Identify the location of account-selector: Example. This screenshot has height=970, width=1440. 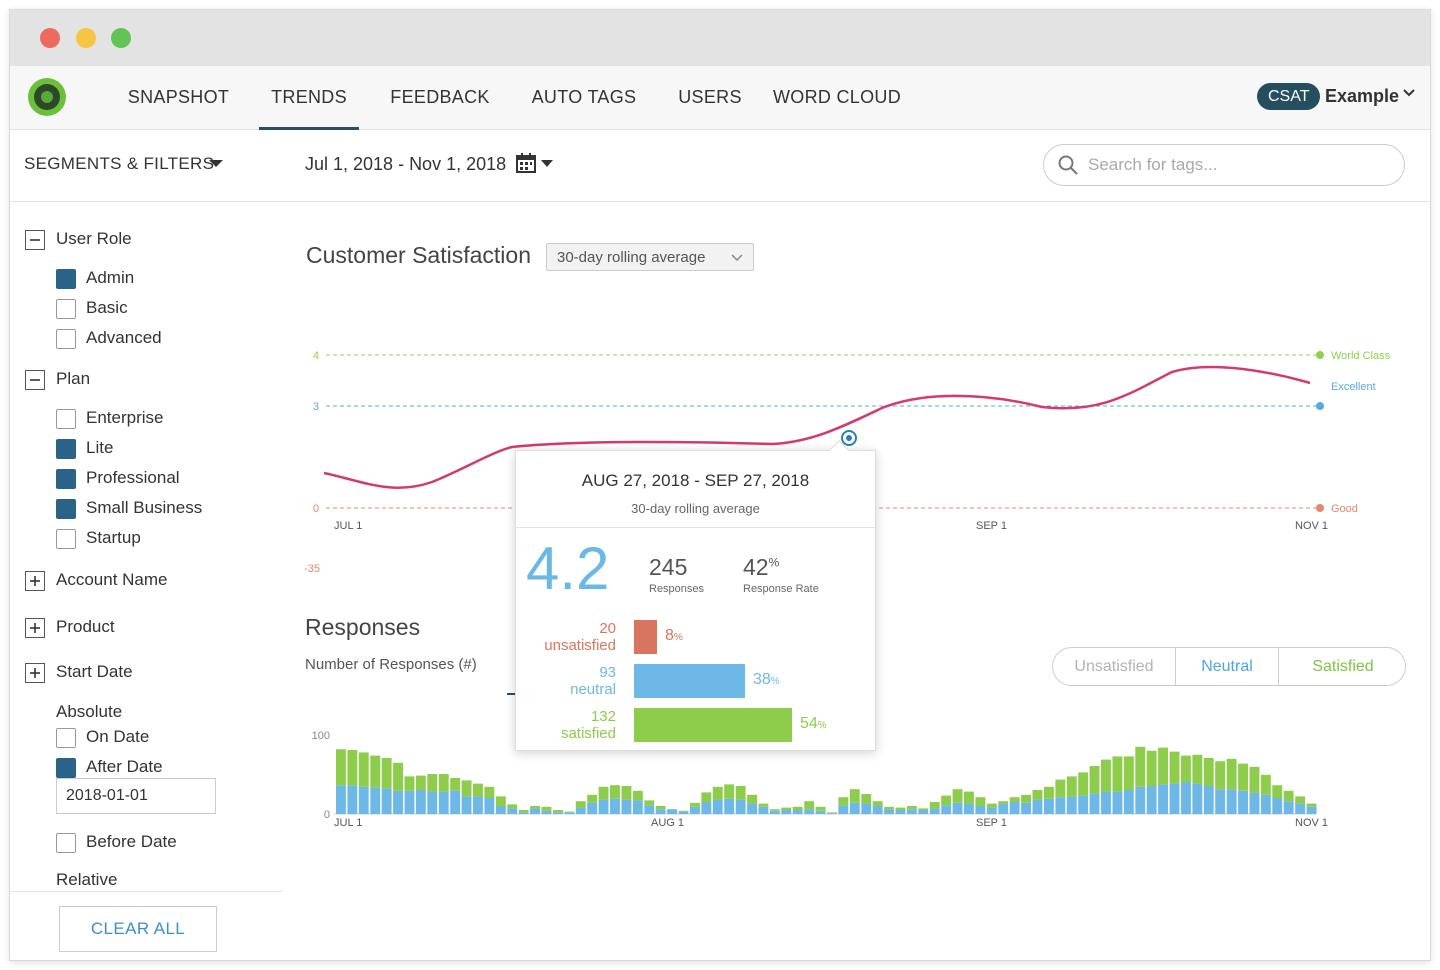
(1362, 96).